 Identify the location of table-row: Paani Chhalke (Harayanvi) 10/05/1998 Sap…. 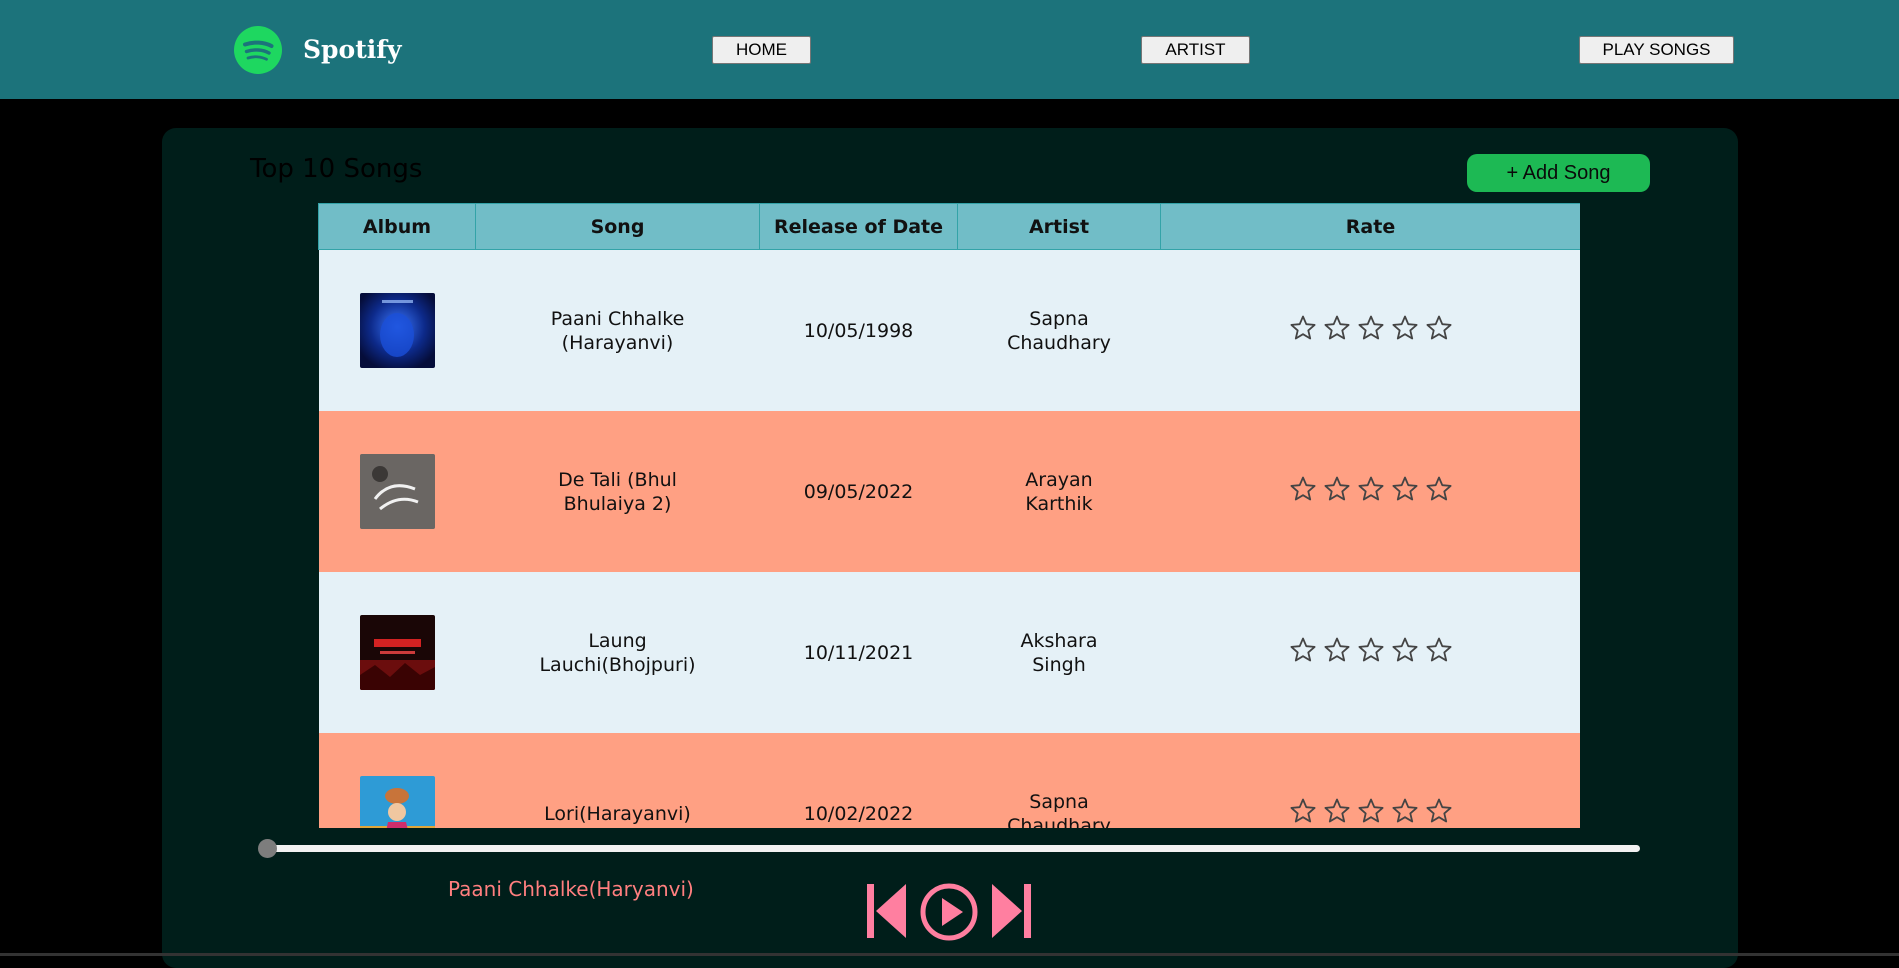
(949, 330).